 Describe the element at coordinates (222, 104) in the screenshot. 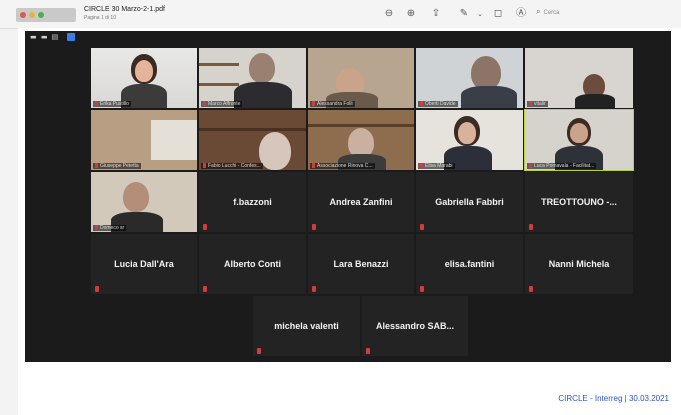

I see `participant-label: Marco Affronte` at that location.